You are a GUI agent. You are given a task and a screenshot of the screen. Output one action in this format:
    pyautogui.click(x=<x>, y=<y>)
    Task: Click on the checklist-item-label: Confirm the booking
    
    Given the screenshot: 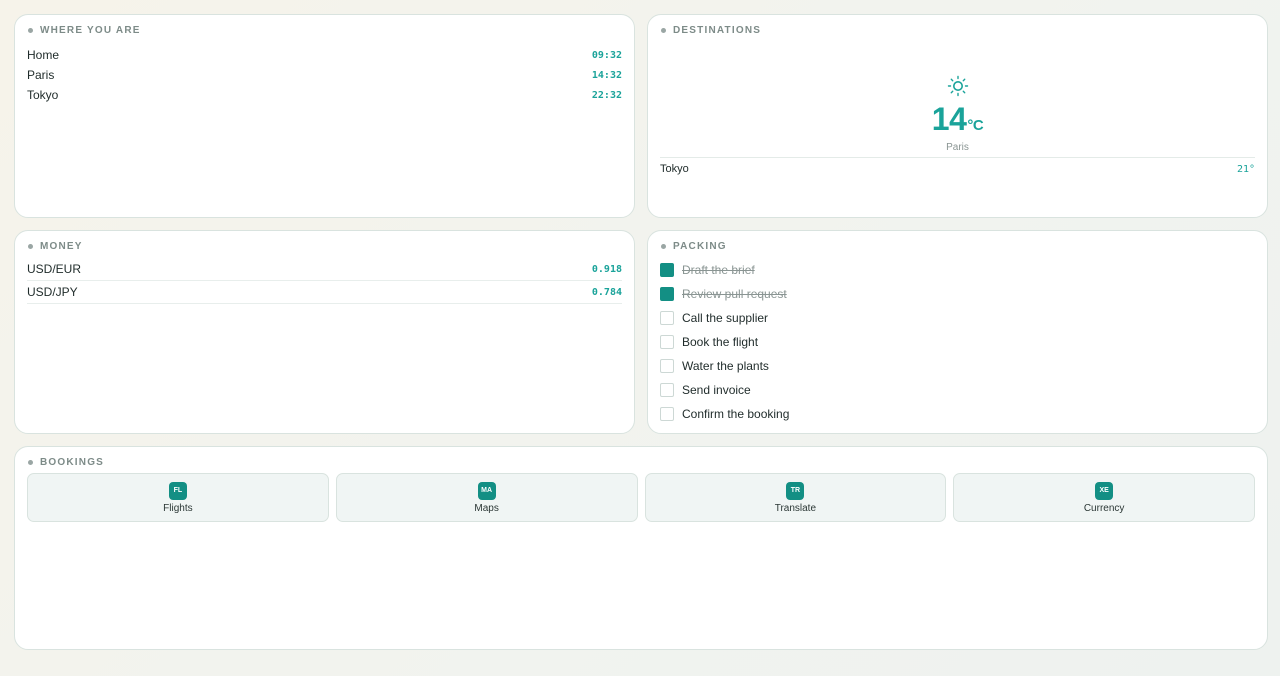 What is the action you would take?
    pyautogui.click(x=736, y=414)
    